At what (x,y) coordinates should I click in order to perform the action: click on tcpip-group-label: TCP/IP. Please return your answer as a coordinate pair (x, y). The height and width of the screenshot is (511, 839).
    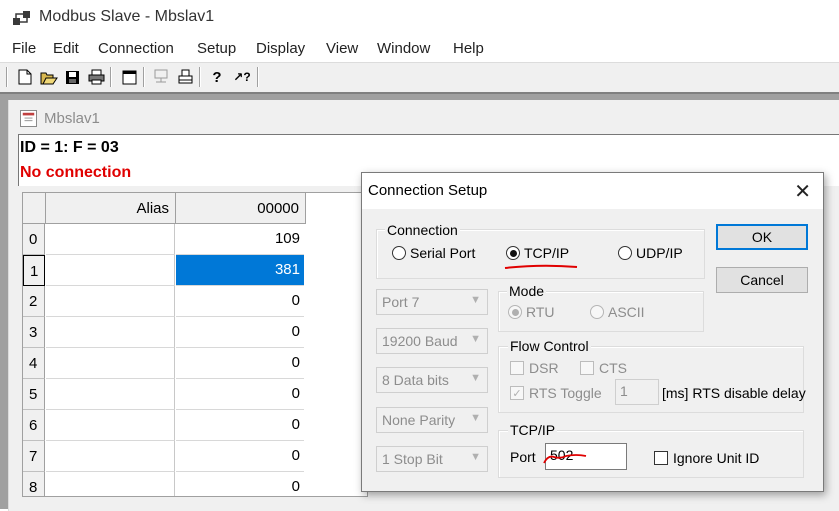
    Looking at the image, I should click on (533, 430).